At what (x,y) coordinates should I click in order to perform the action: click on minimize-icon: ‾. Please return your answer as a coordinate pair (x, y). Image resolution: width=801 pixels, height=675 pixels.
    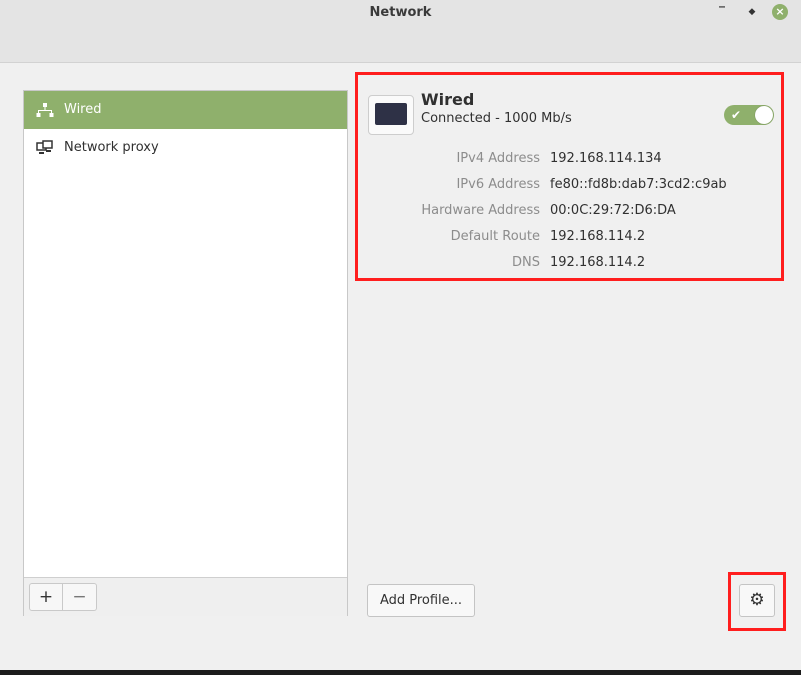
    Looking at the image, I should click on (722, 12).